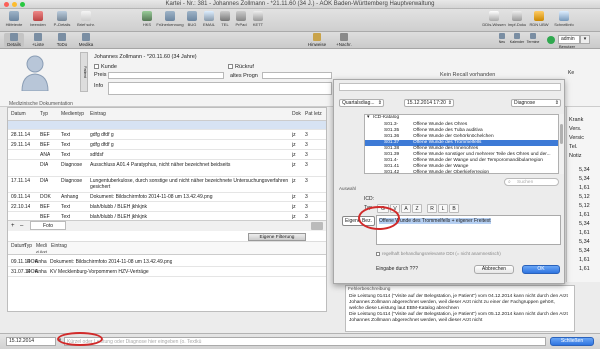 Image resolution: width=600 pixels, height=349 pixels. Describe the element at coordinates (86, 18) in the screenshot. I see `write-letter-button: Brief schr.` at that location.